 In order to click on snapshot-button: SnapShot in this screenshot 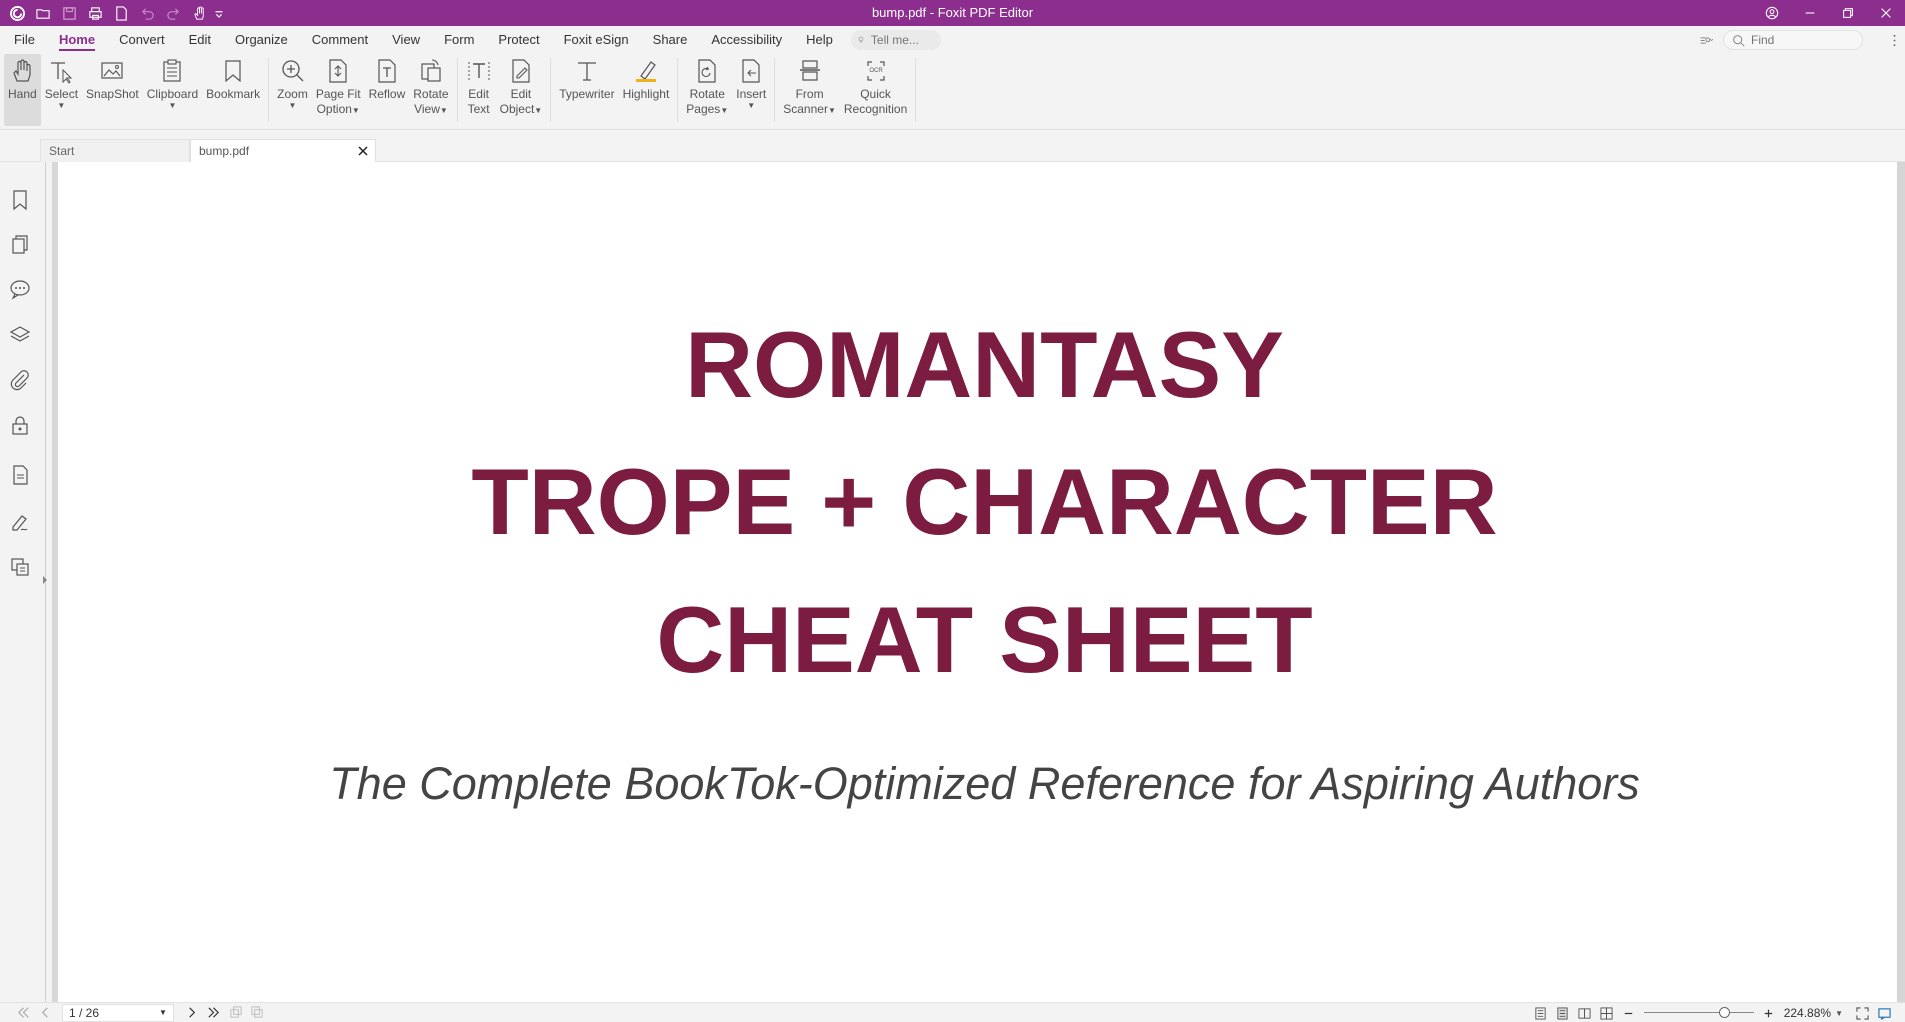, I will do `click(112, 90)`.